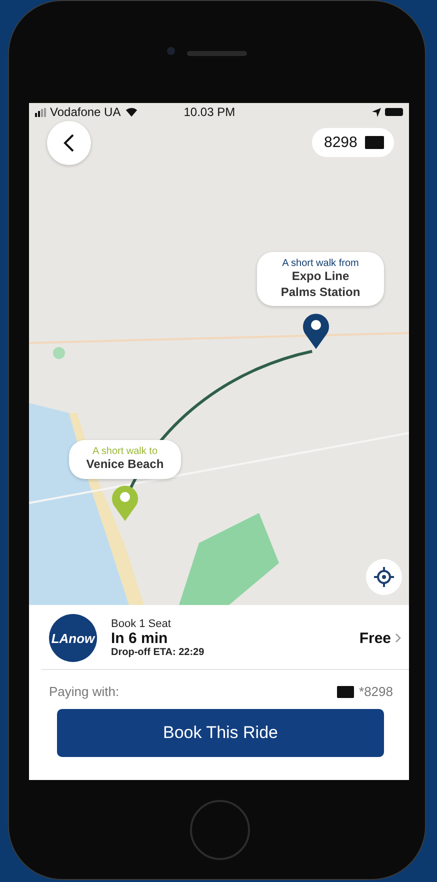 This screenshot has width=437, height=882. I want to click on card-number: *8298, so click(376, 691).